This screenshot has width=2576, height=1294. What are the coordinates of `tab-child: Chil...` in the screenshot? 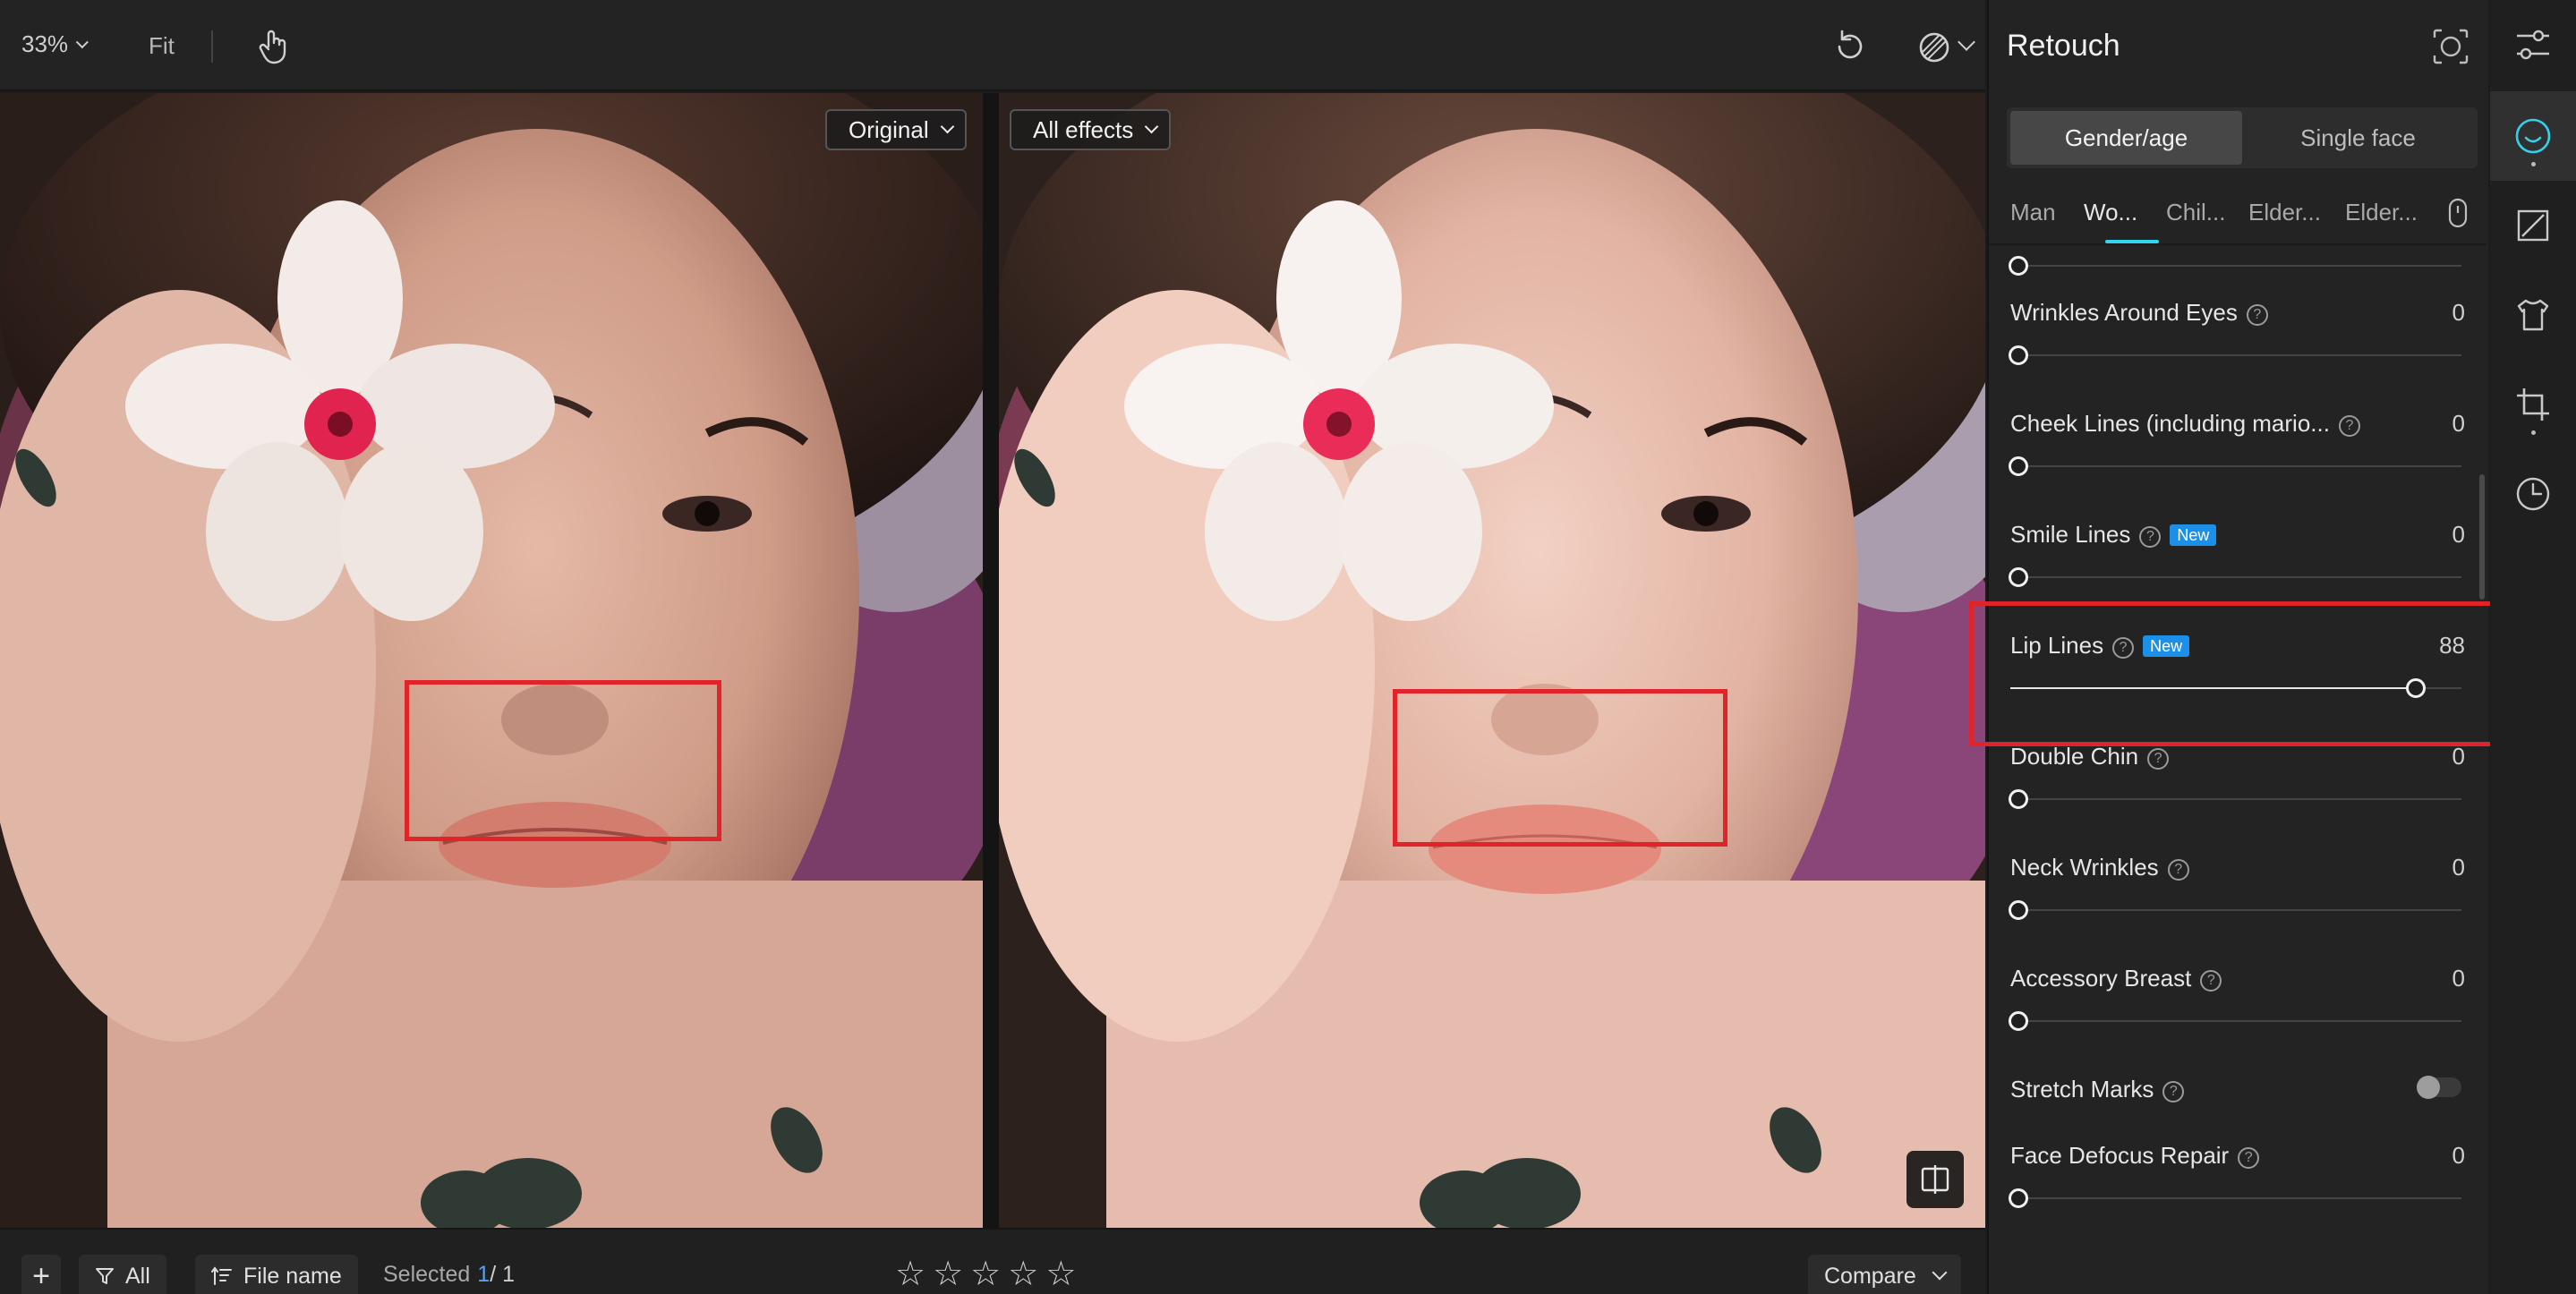 It's located at (2195, 212).